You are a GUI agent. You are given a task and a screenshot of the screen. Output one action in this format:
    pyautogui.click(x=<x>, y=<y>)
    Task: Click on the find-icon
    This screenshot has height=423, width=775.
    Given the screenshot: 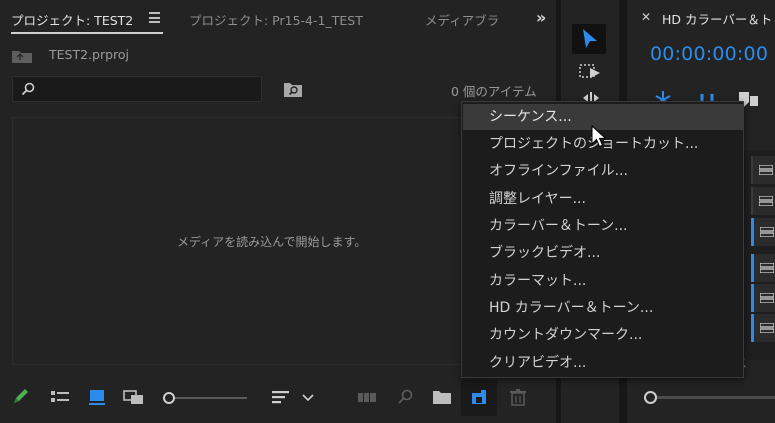 What is the action you would take?
    pyautogui.click(x=405, y=397)
    